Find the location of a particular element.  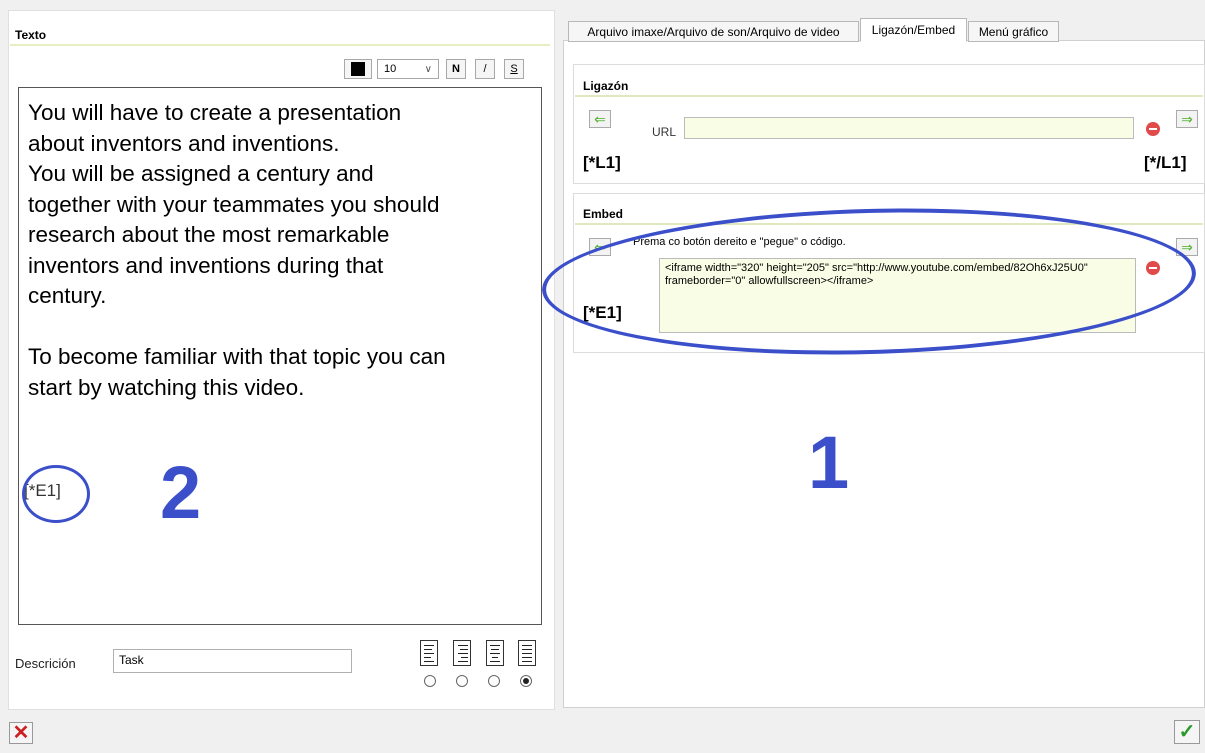

text-line is located at coordinates (284, 327).